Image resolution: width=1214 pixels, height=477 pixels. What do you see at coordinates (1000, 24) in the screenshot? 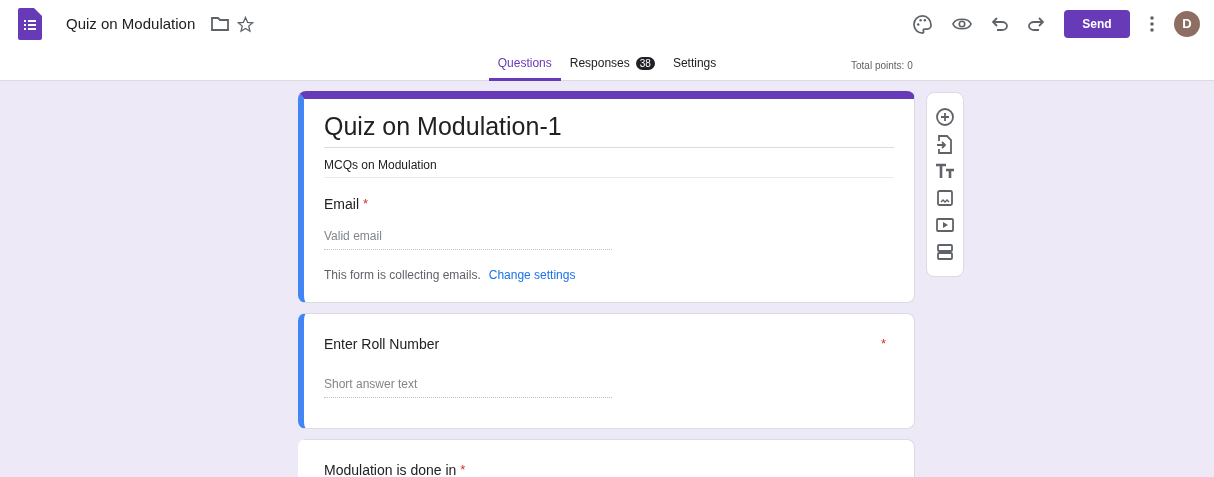
I see `undo-icon` at bounding box center [1000, 24].